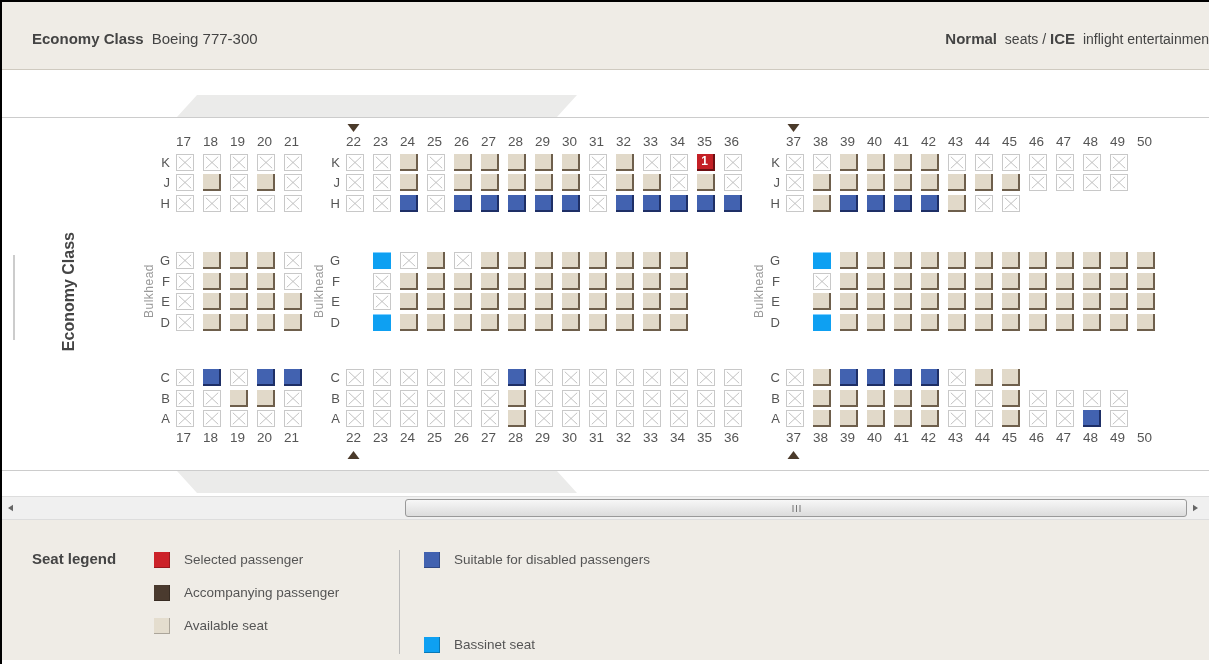 The width and height of the screenshot is (1209, 664). What do you see at coordinates (1077, 38) in the screenshot?
I see `view-mode-links: Normal seats / ICE inflight entertainmen` at bounding box center [1077, 38].